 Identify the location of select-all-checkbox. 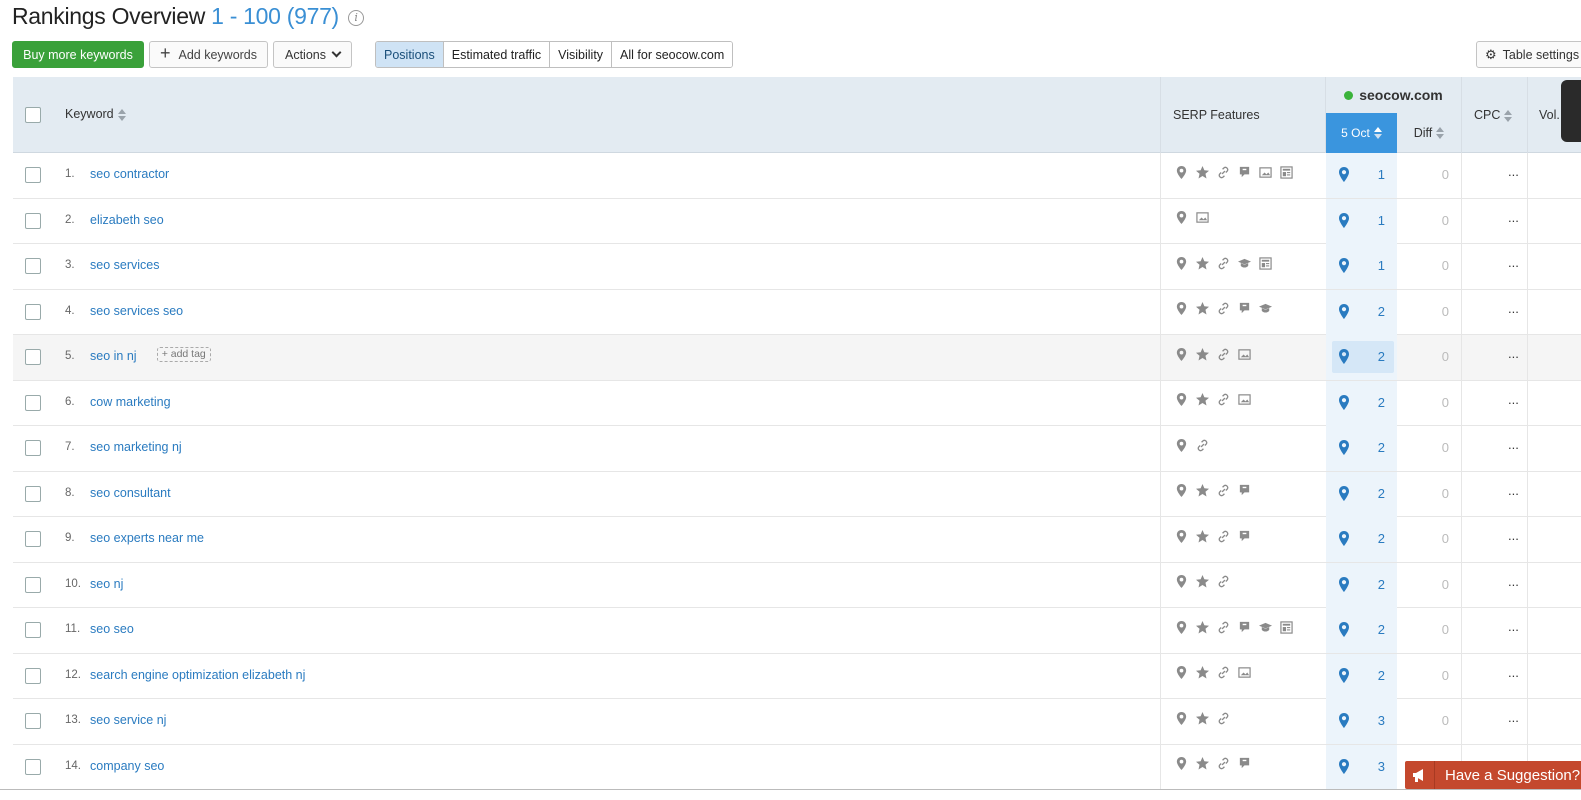
(33, 115).